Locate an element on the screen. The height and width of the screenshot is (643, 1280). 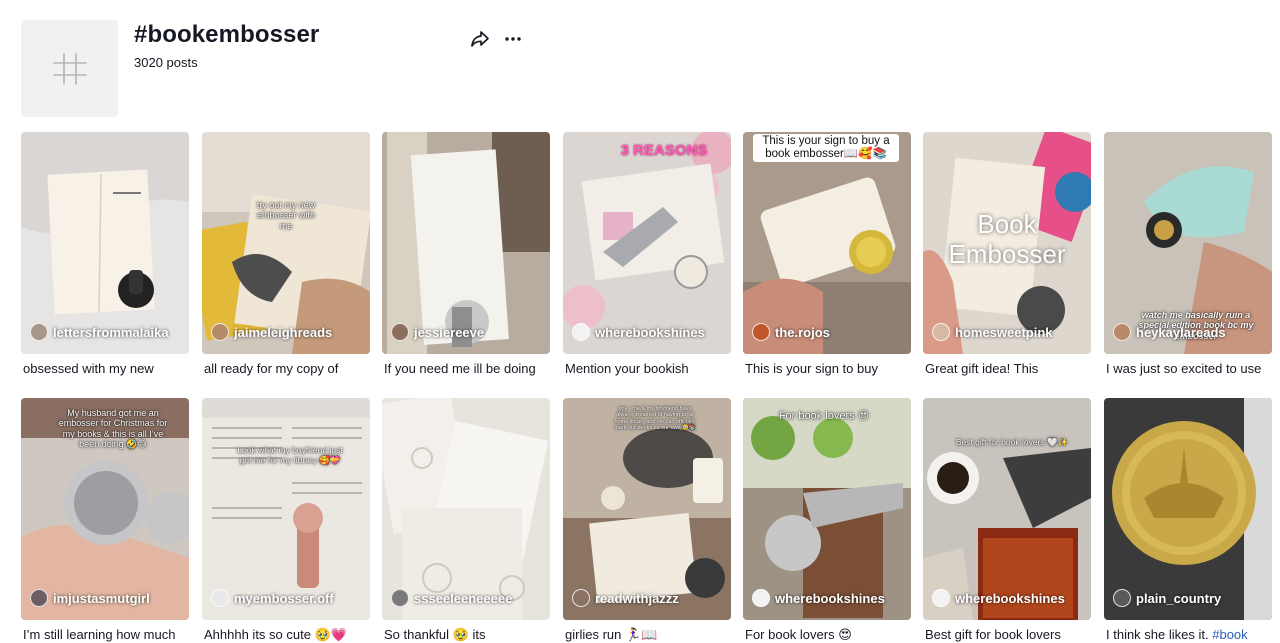
video-caption: all ready for my copy of is located at coordinates (288, 368).